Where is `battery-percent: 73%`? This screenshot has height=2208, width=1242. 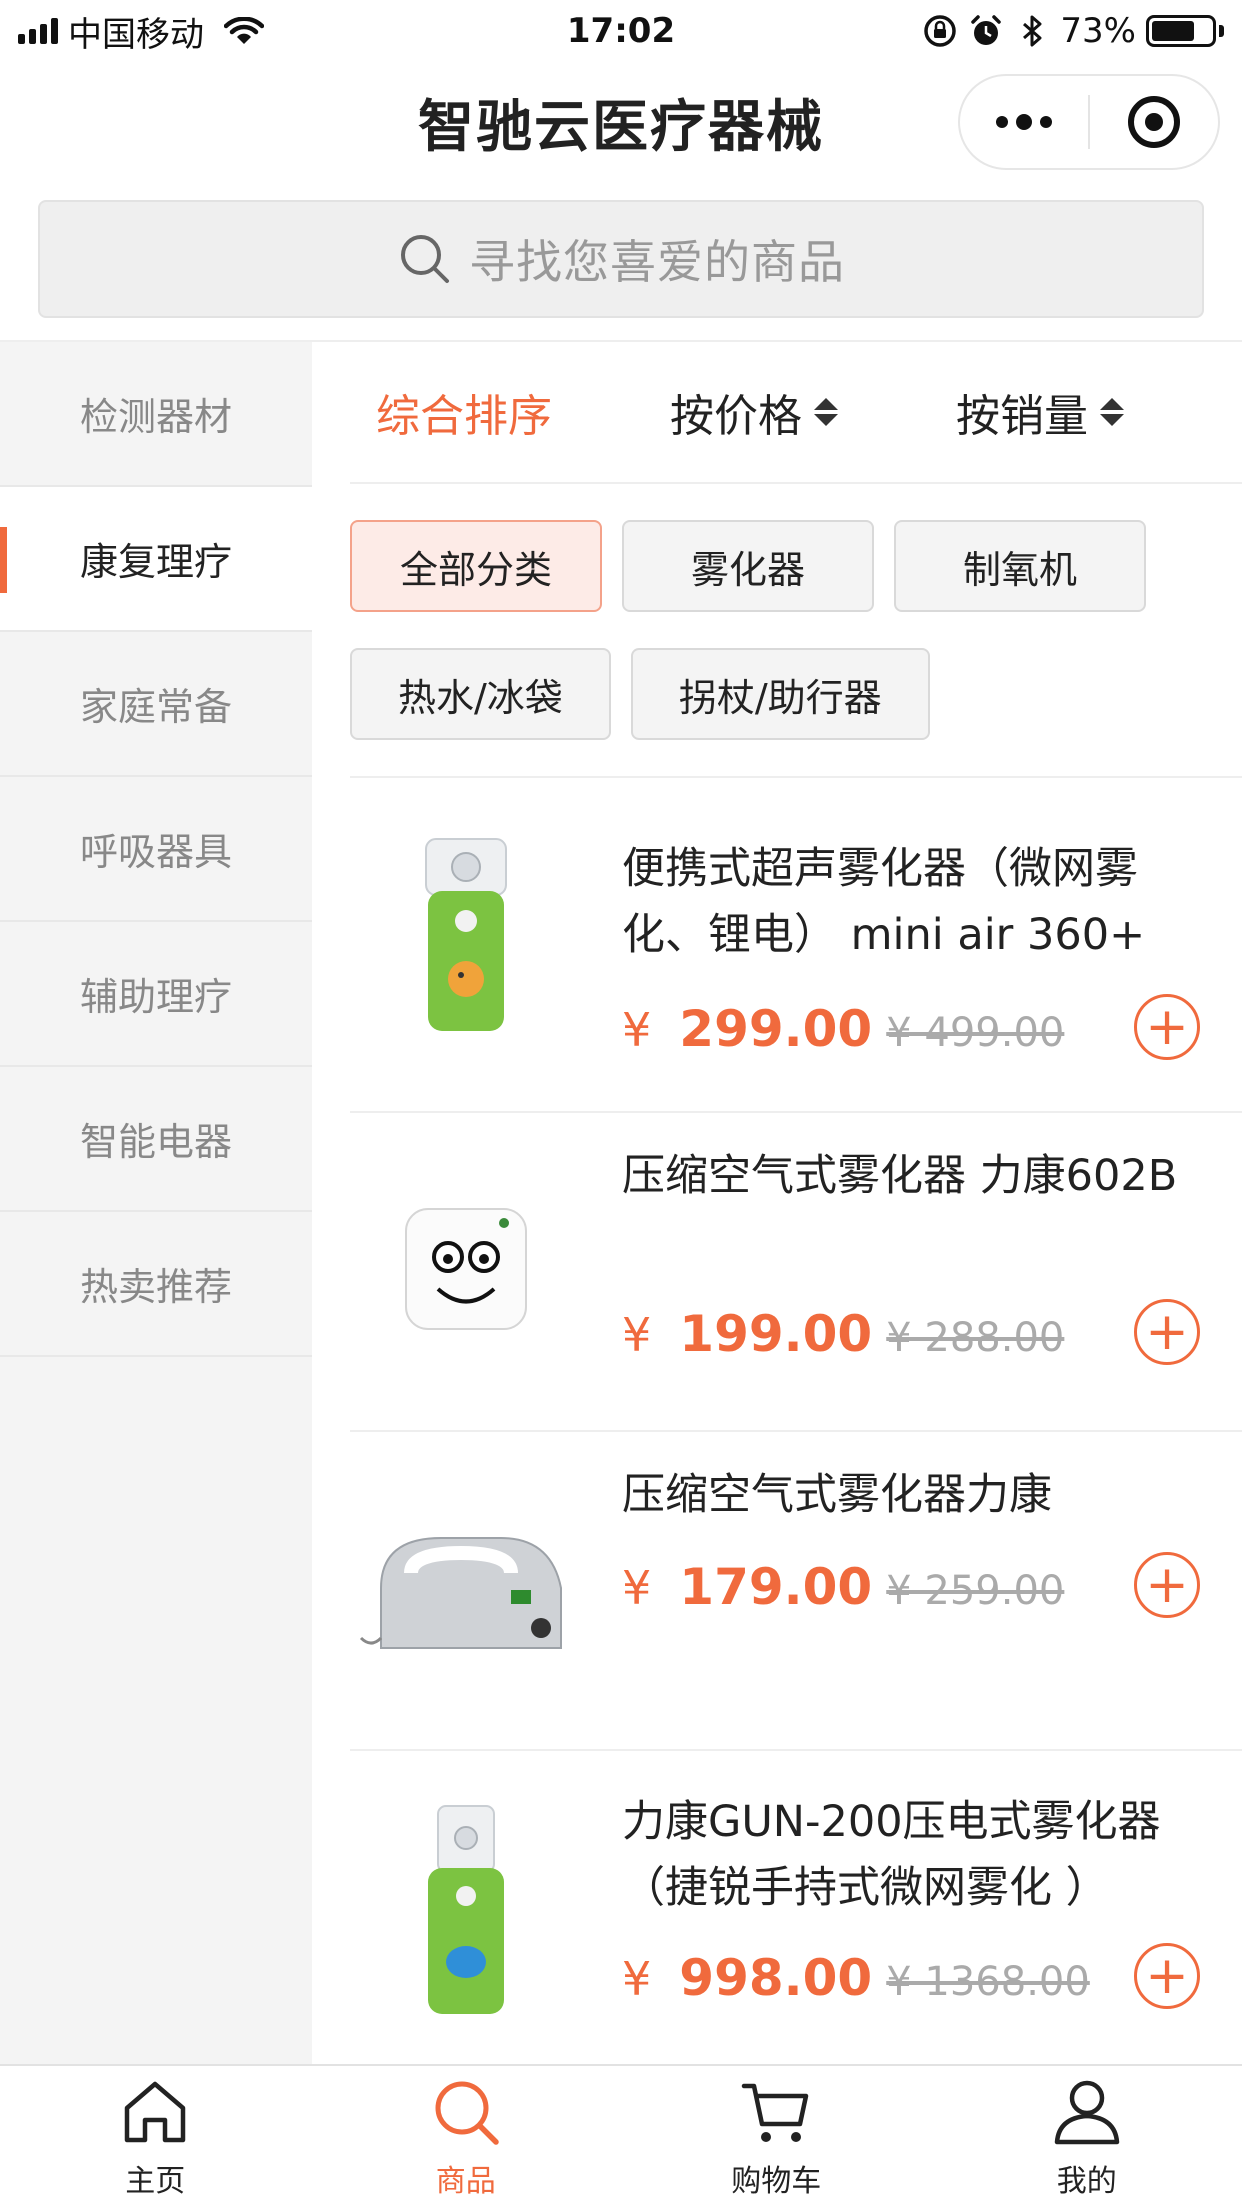 battery-percent: 73% is located at coordinates (1098, 31).